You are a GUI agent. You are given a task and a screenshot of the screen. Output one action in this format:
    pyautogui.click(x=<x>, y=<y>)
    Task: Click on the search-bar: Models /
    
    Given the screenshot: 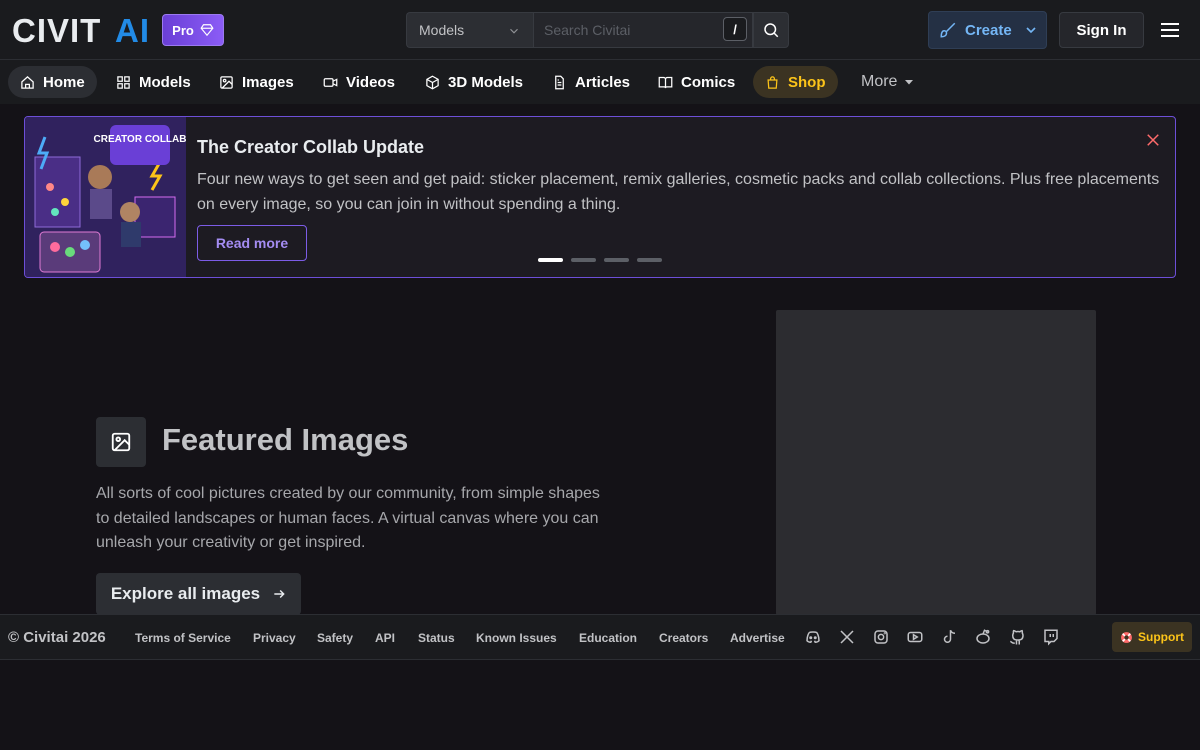 What is the action you would take?
    pyautogui.click(x=597, y=30)
    